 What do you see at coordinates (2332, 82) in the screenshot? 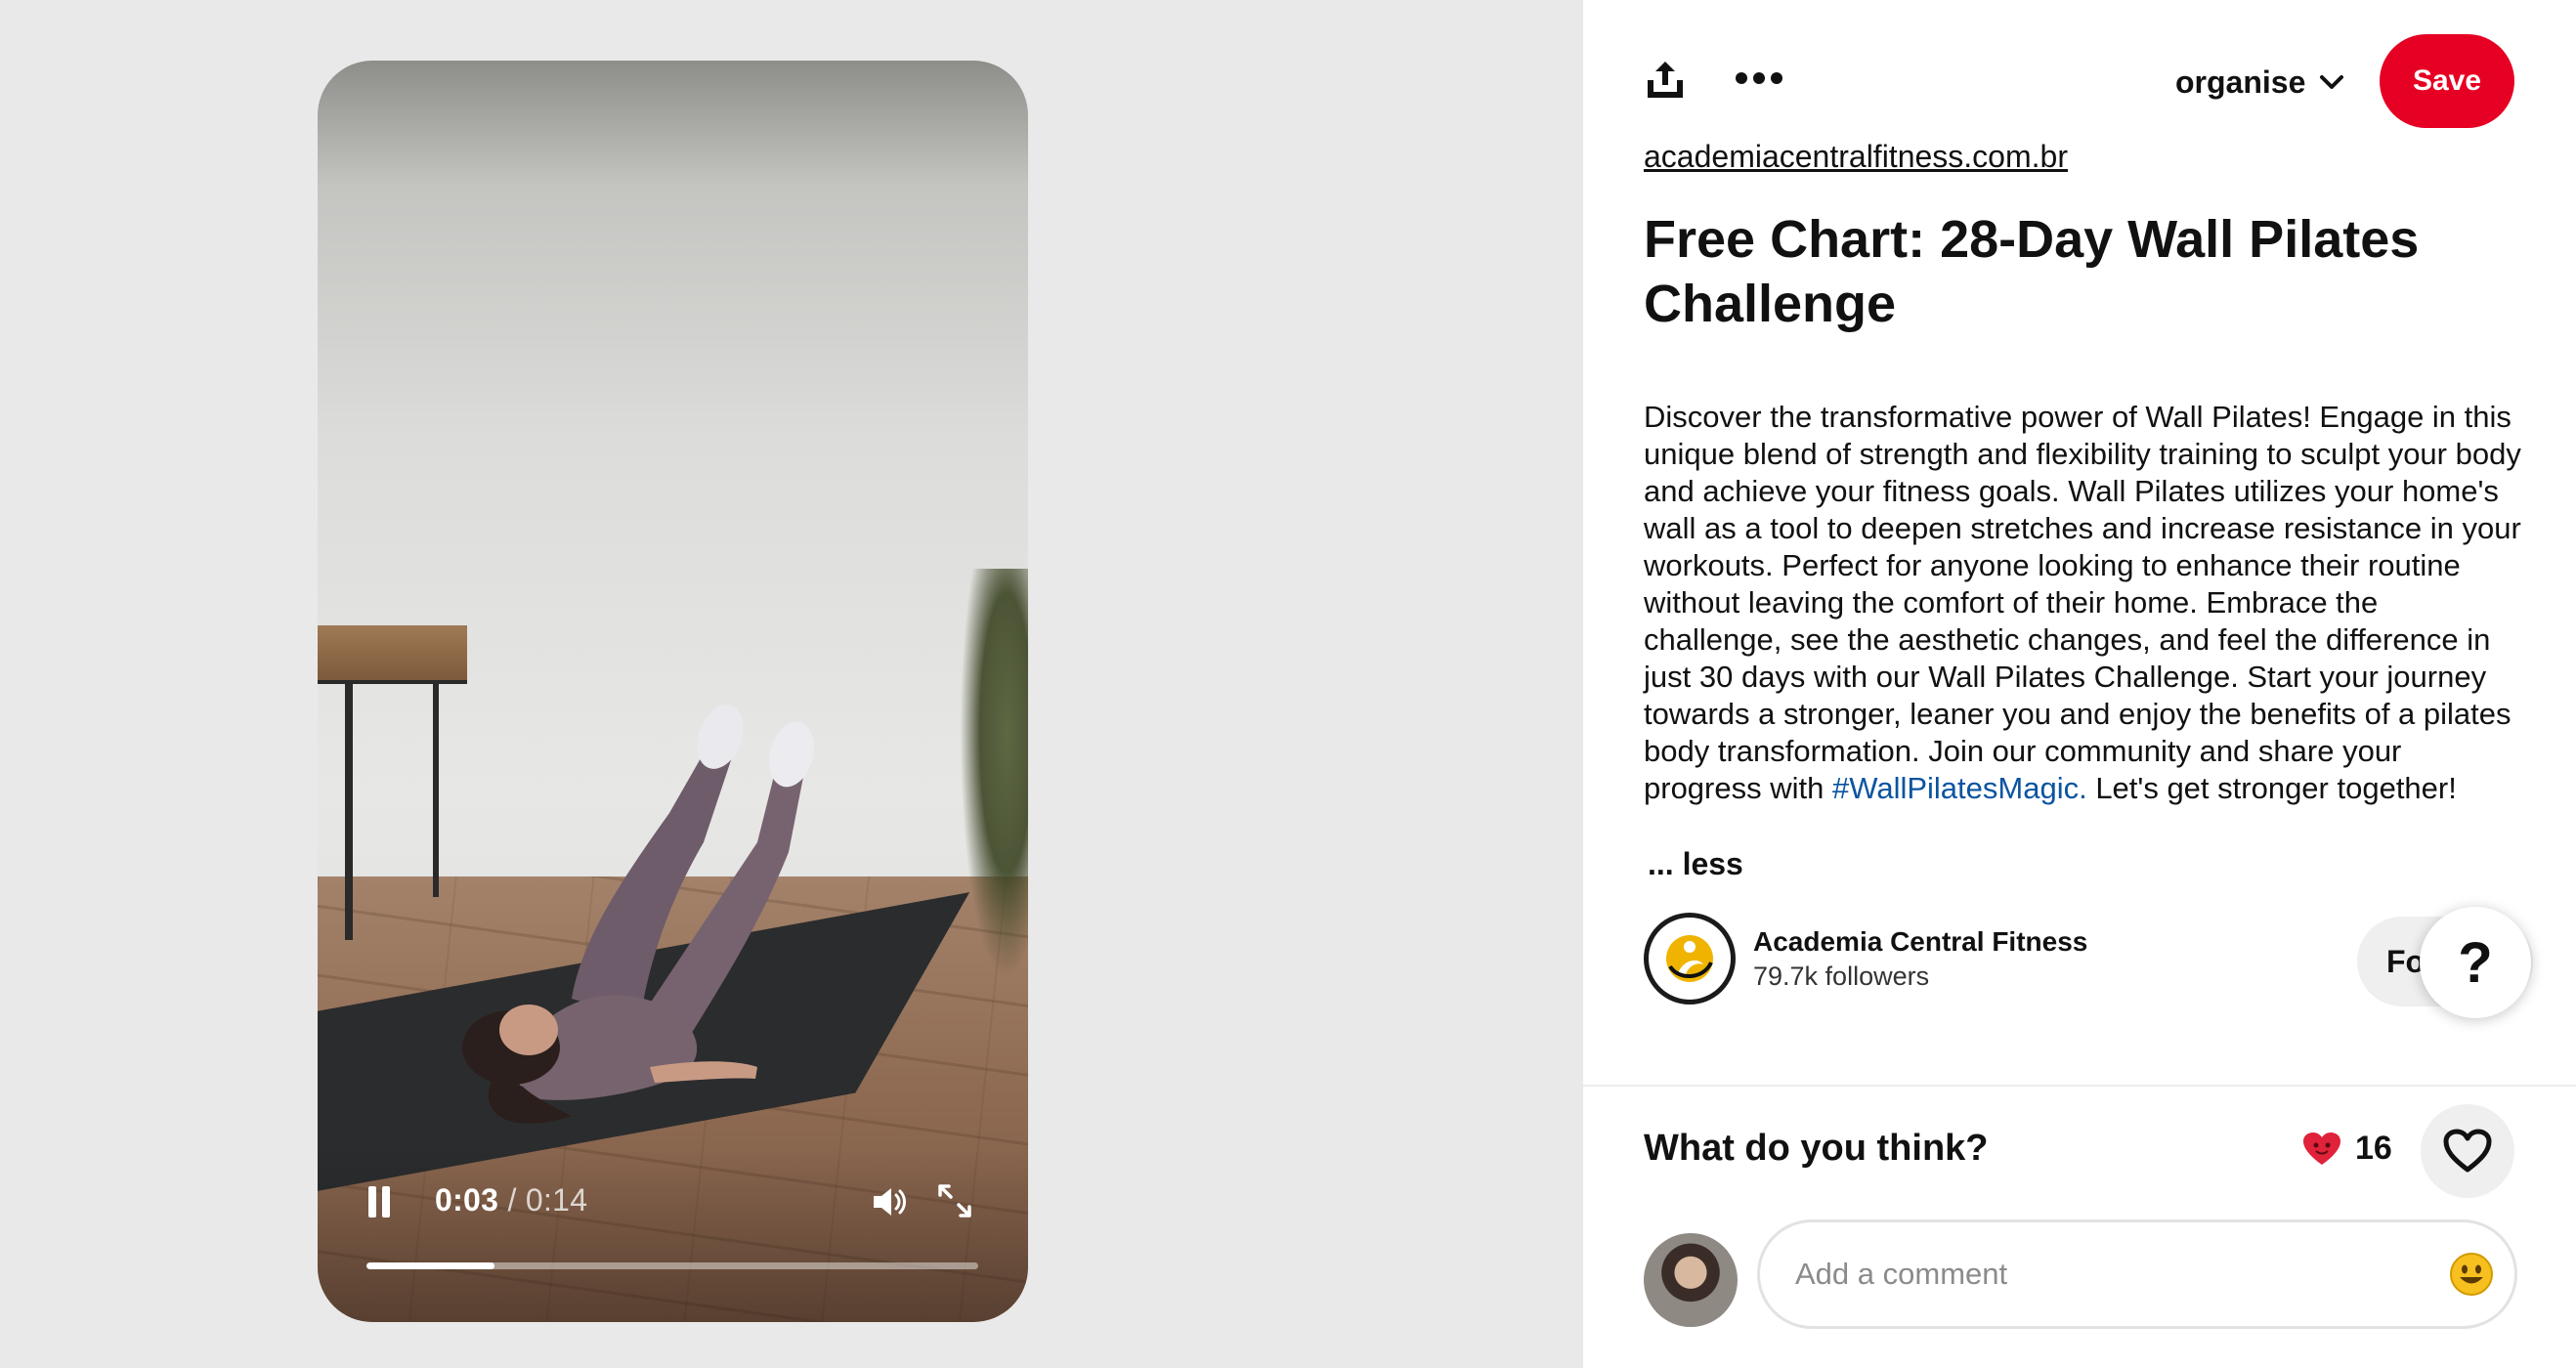
I see `chevron-down-icon` at bounding box center [2332, 82].